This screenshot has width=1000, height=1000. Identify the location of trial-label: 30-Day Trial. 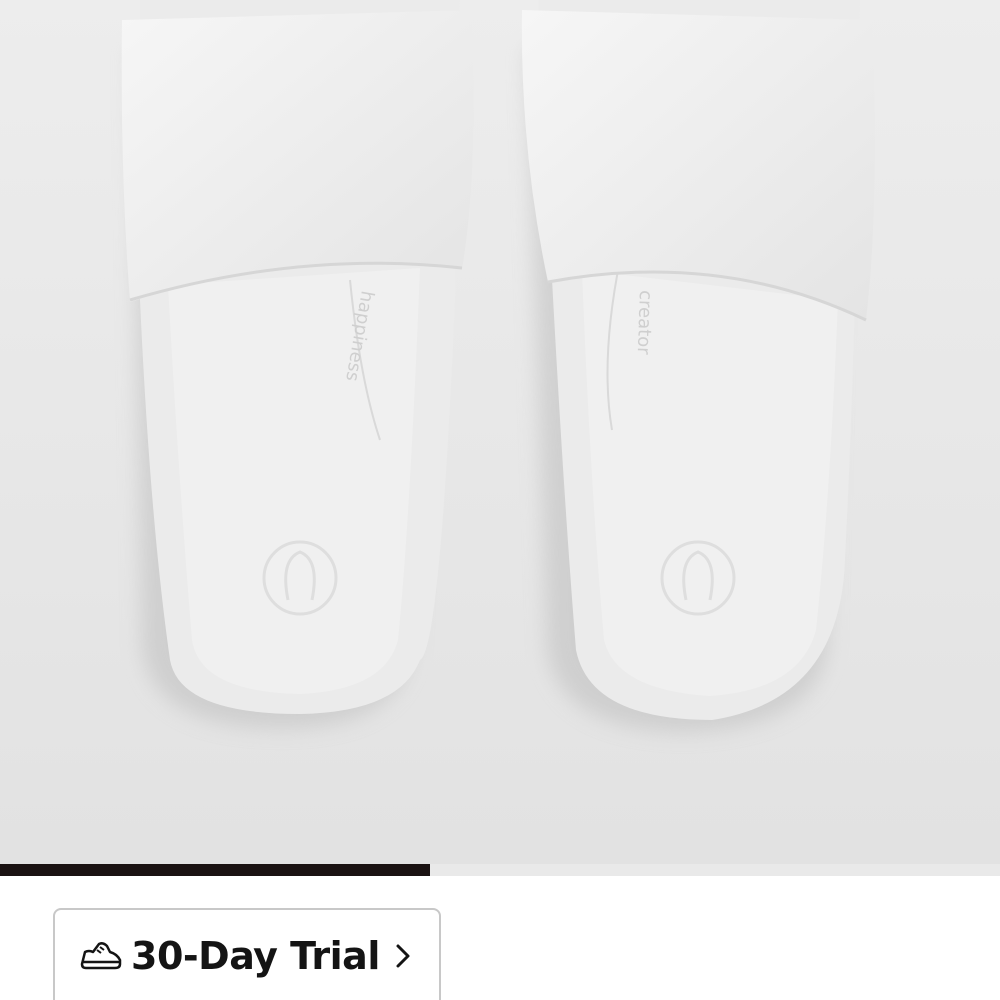
(255, 956).